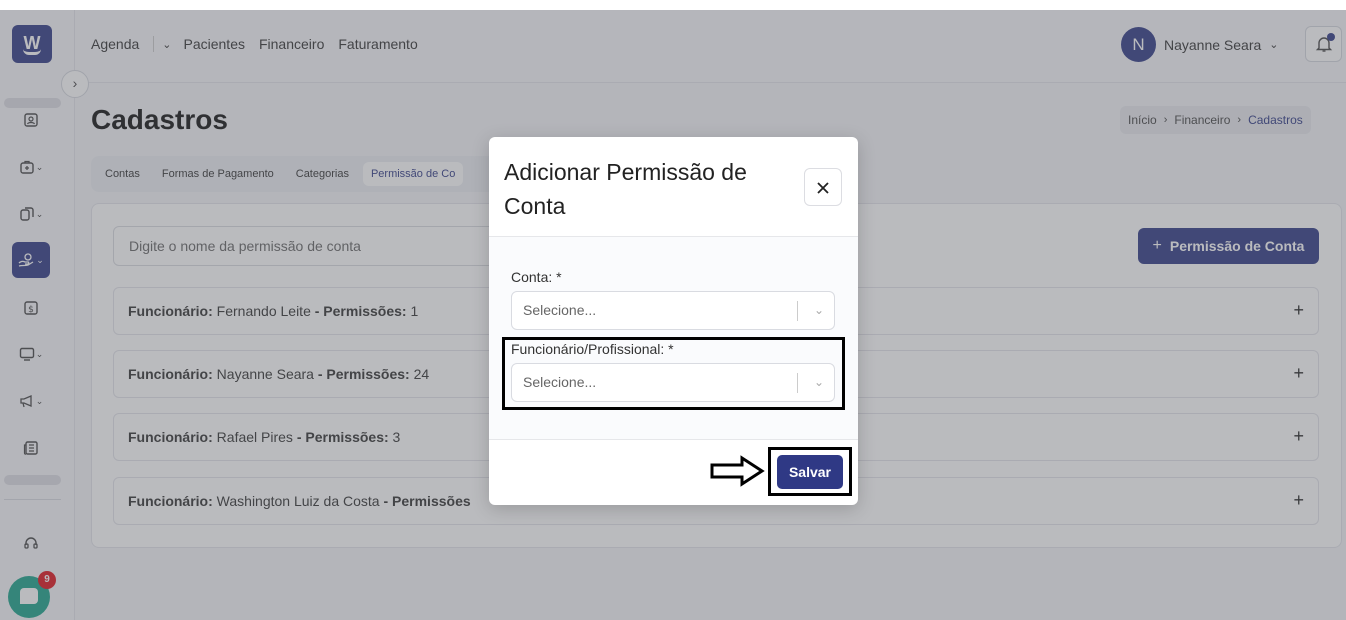 The width and height of the screenshot is (1346, 620). I want to click on close-button, so click(823, 187).